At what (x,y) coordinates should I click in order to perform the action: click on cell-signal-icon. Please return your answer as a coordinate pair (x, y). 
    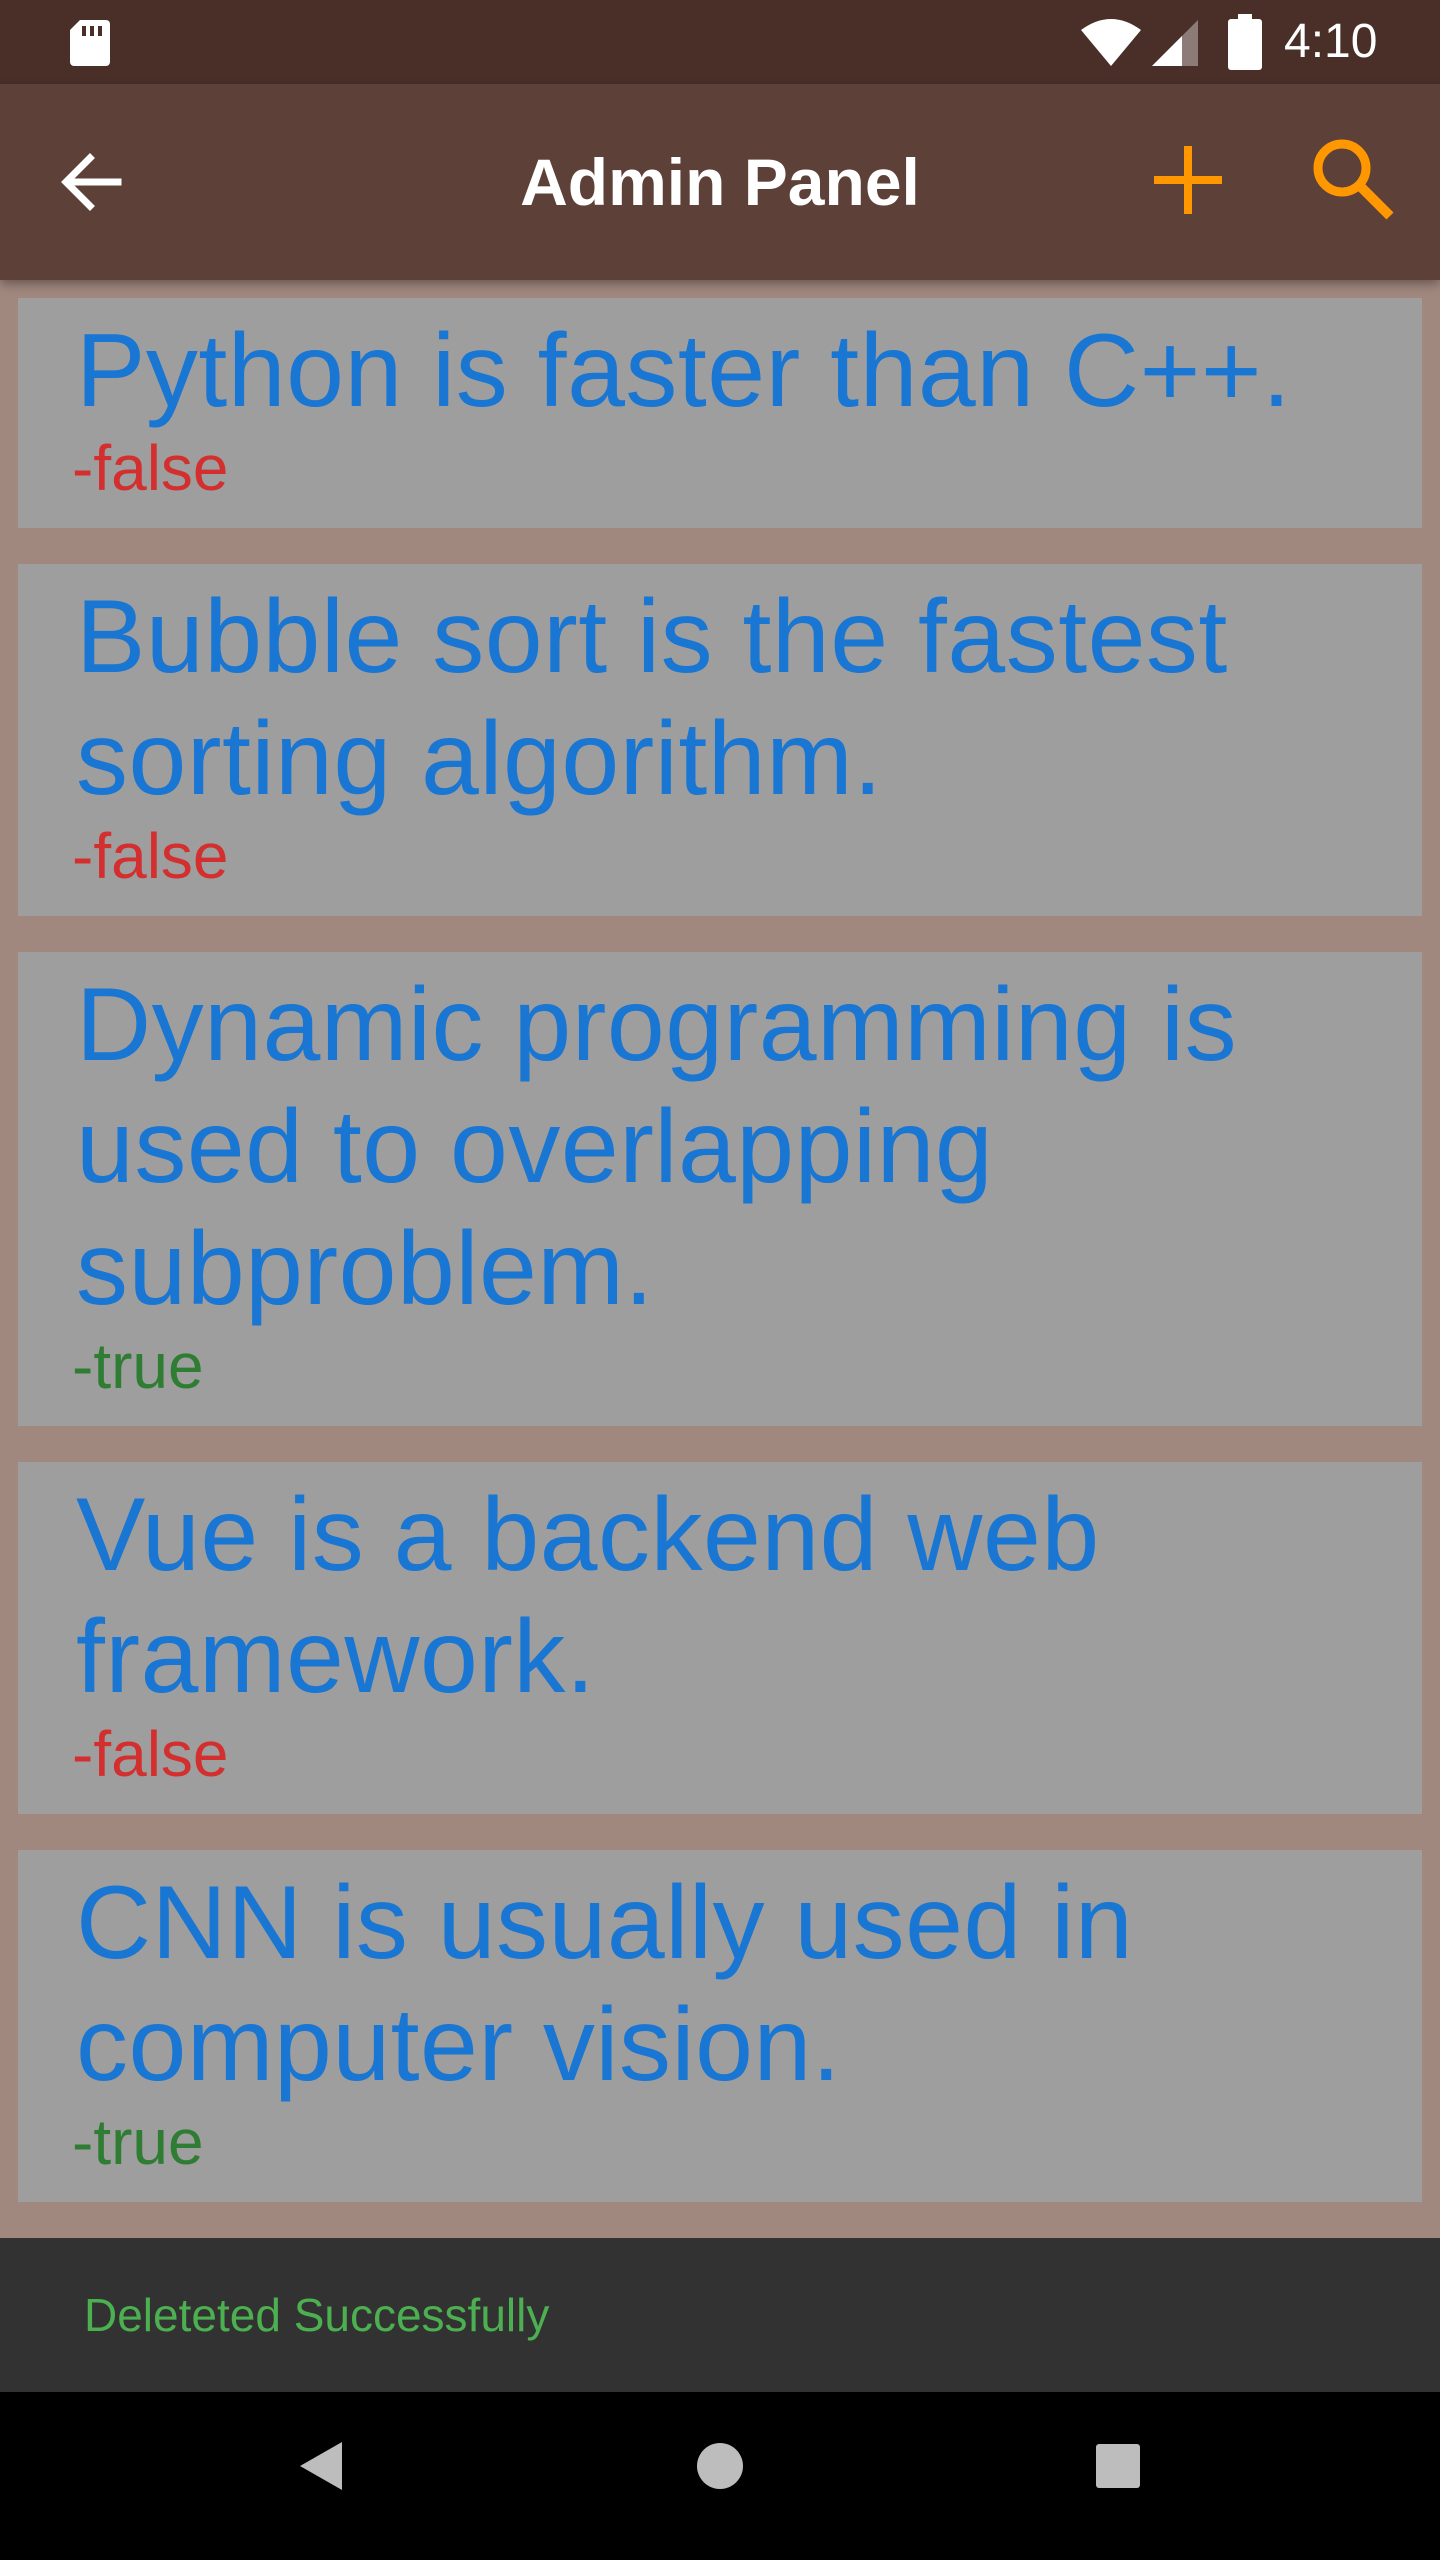
    Looking at the image, I should click on (1175, 43).